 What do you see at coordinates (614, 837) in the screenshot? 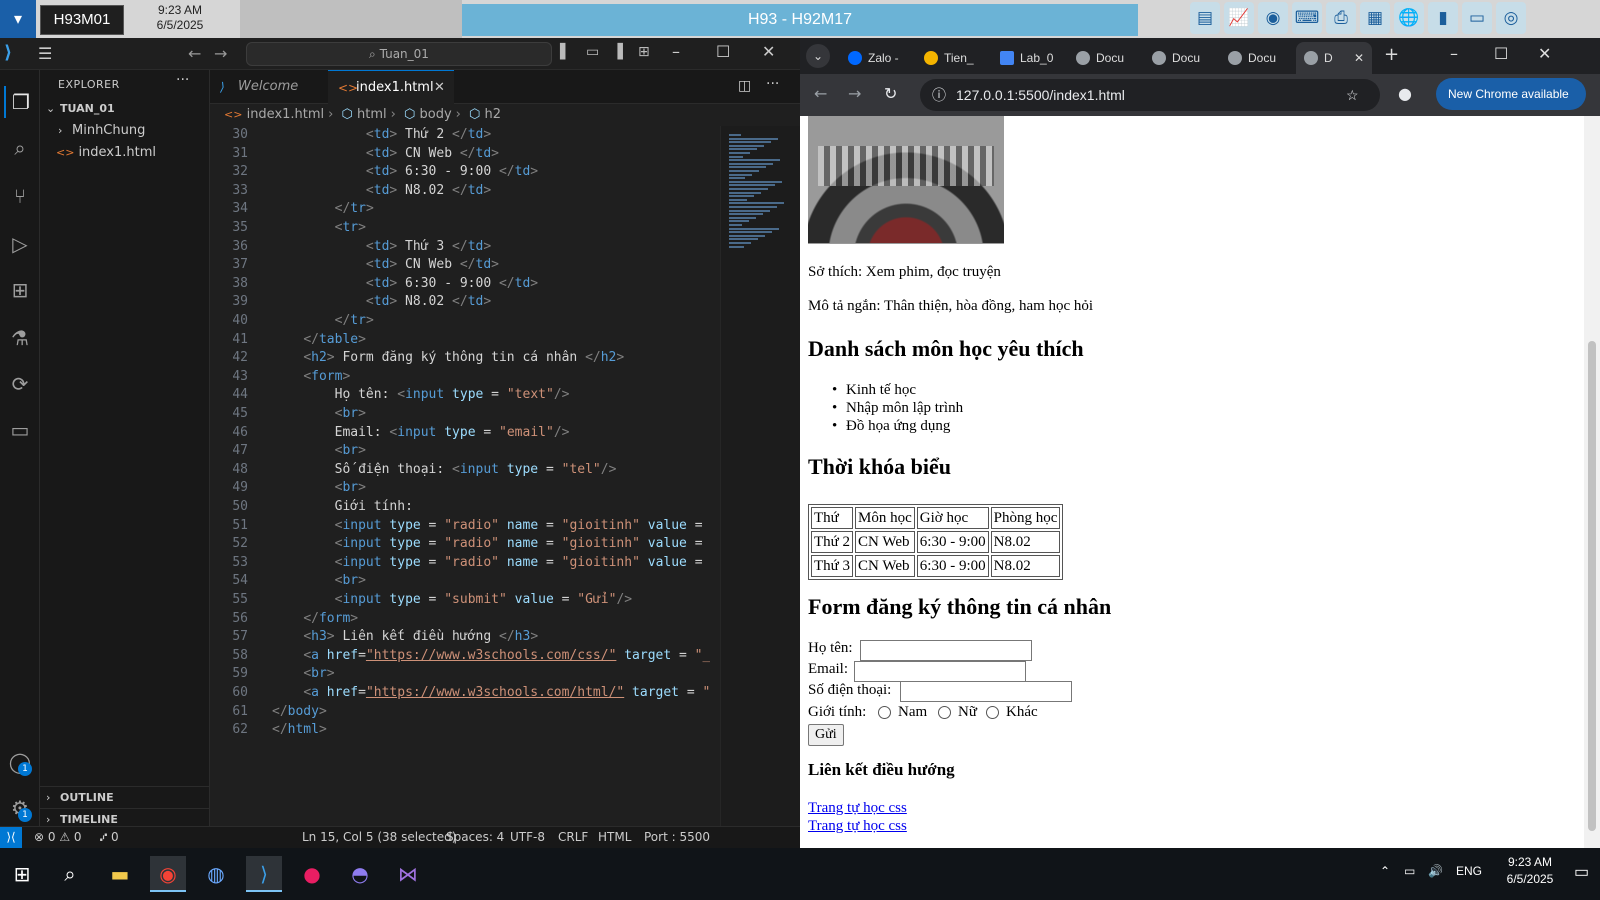
I see `language-status: HTML` at bounding box center [614, 837].